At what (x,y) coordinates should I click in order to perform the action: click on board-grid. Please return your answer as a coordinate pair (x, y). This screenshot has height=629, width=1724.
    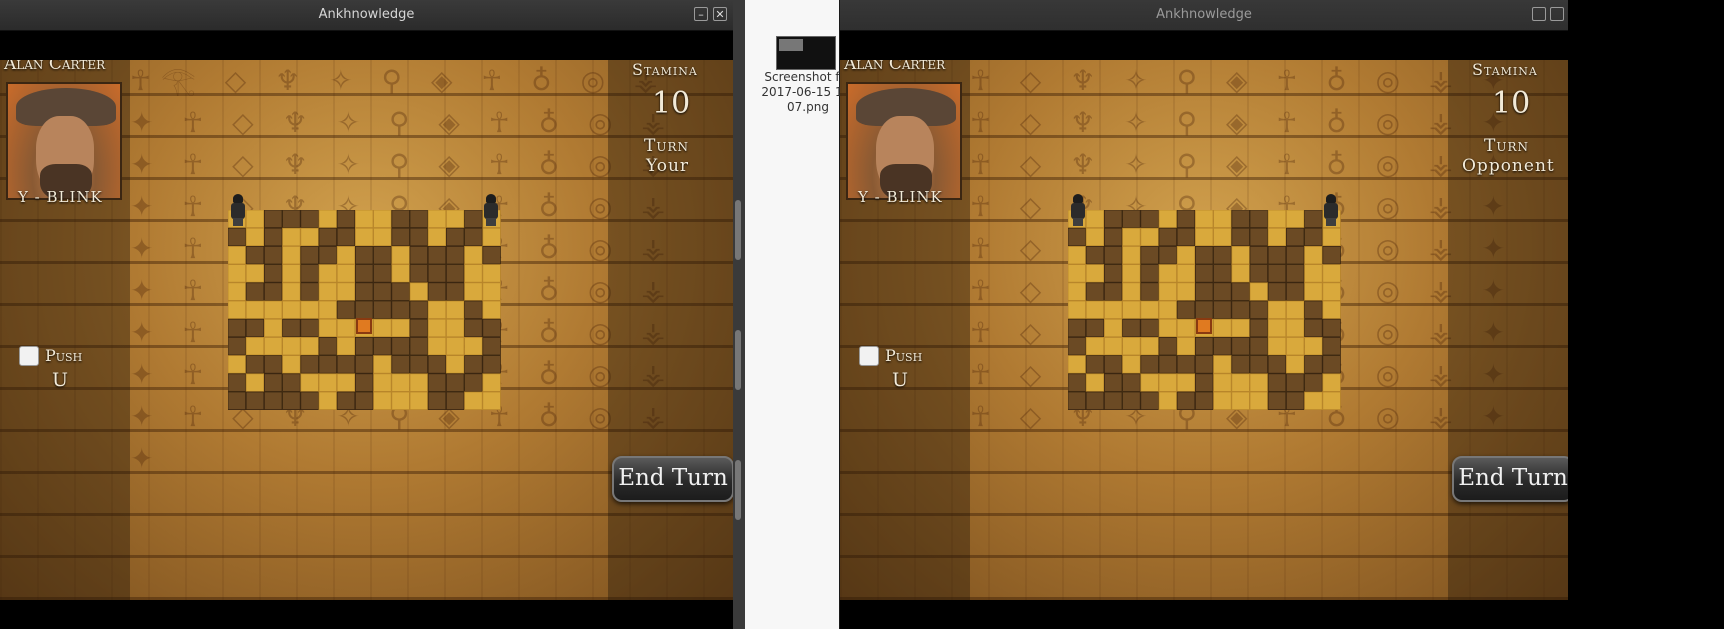
    Looking at the image, I should click on (1204, 310).